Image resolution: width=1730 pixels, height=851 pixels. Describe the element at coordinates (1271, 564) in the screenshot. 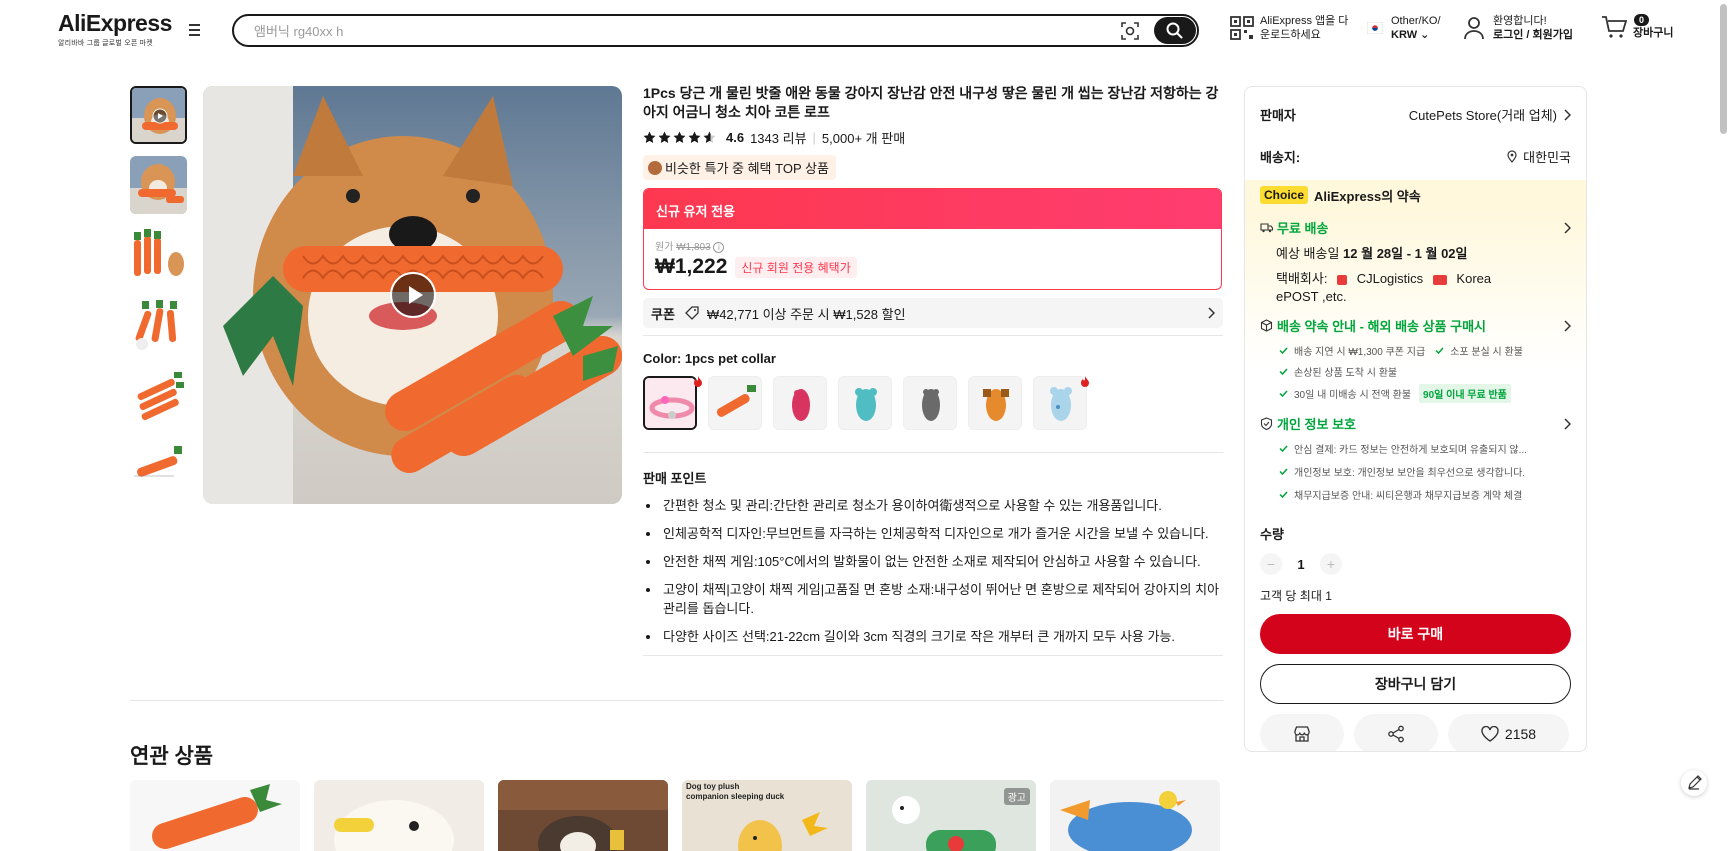

I see `quantity-decrease-button: −` at that location.